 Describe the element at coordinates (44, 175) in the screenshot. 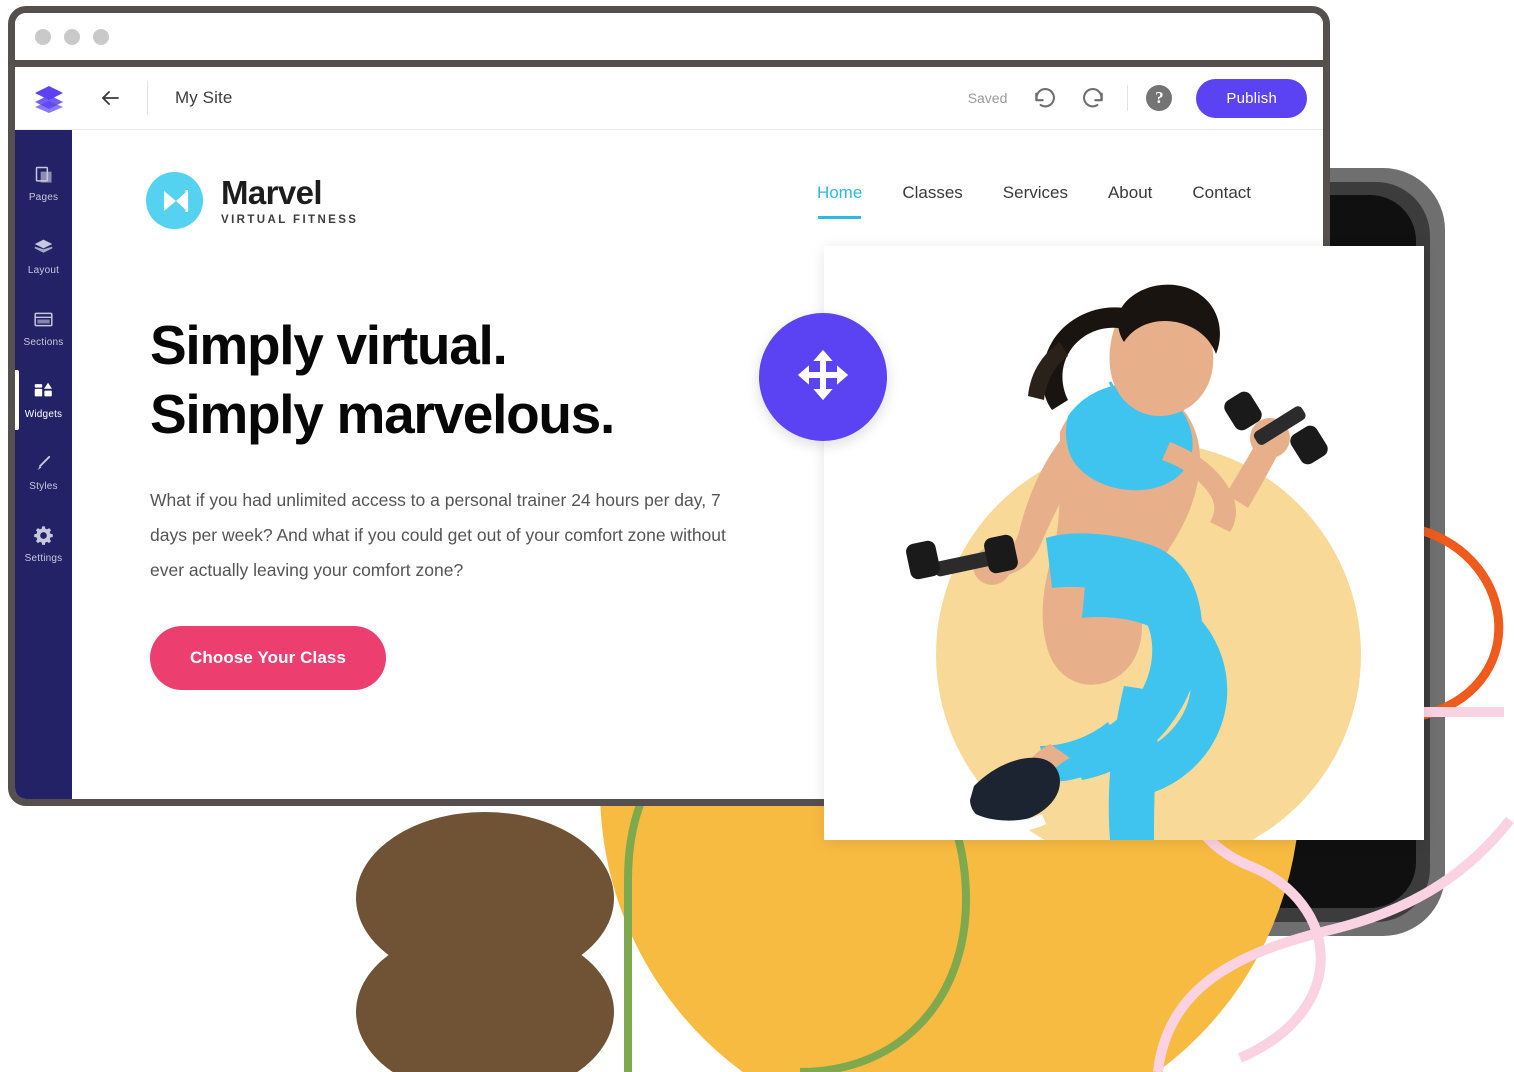

I see `pages-icon` at that location.